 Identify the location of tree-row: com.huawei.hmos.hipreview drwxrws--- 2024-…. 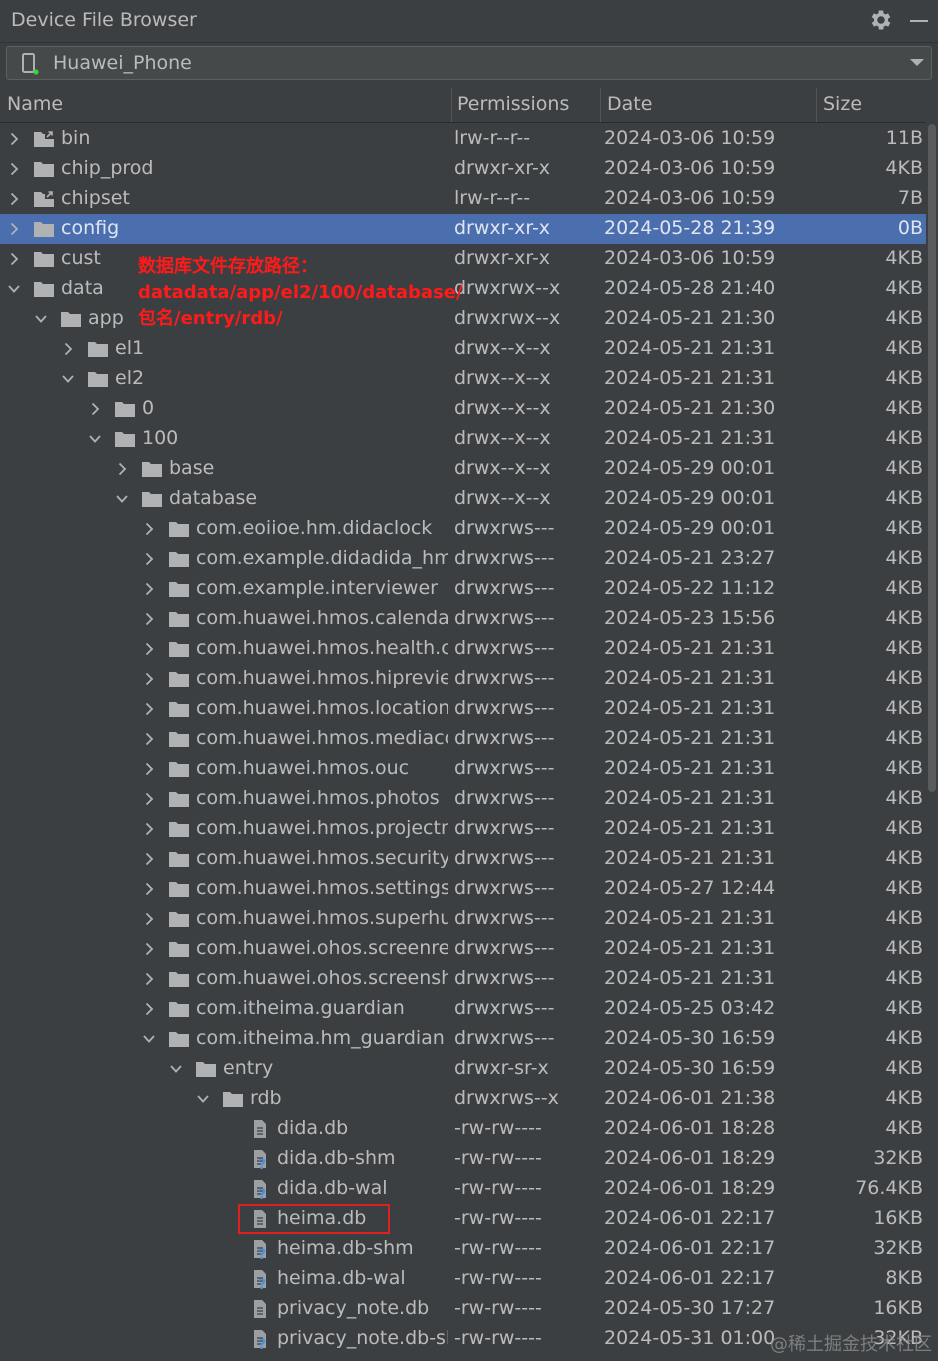
(463, 679).